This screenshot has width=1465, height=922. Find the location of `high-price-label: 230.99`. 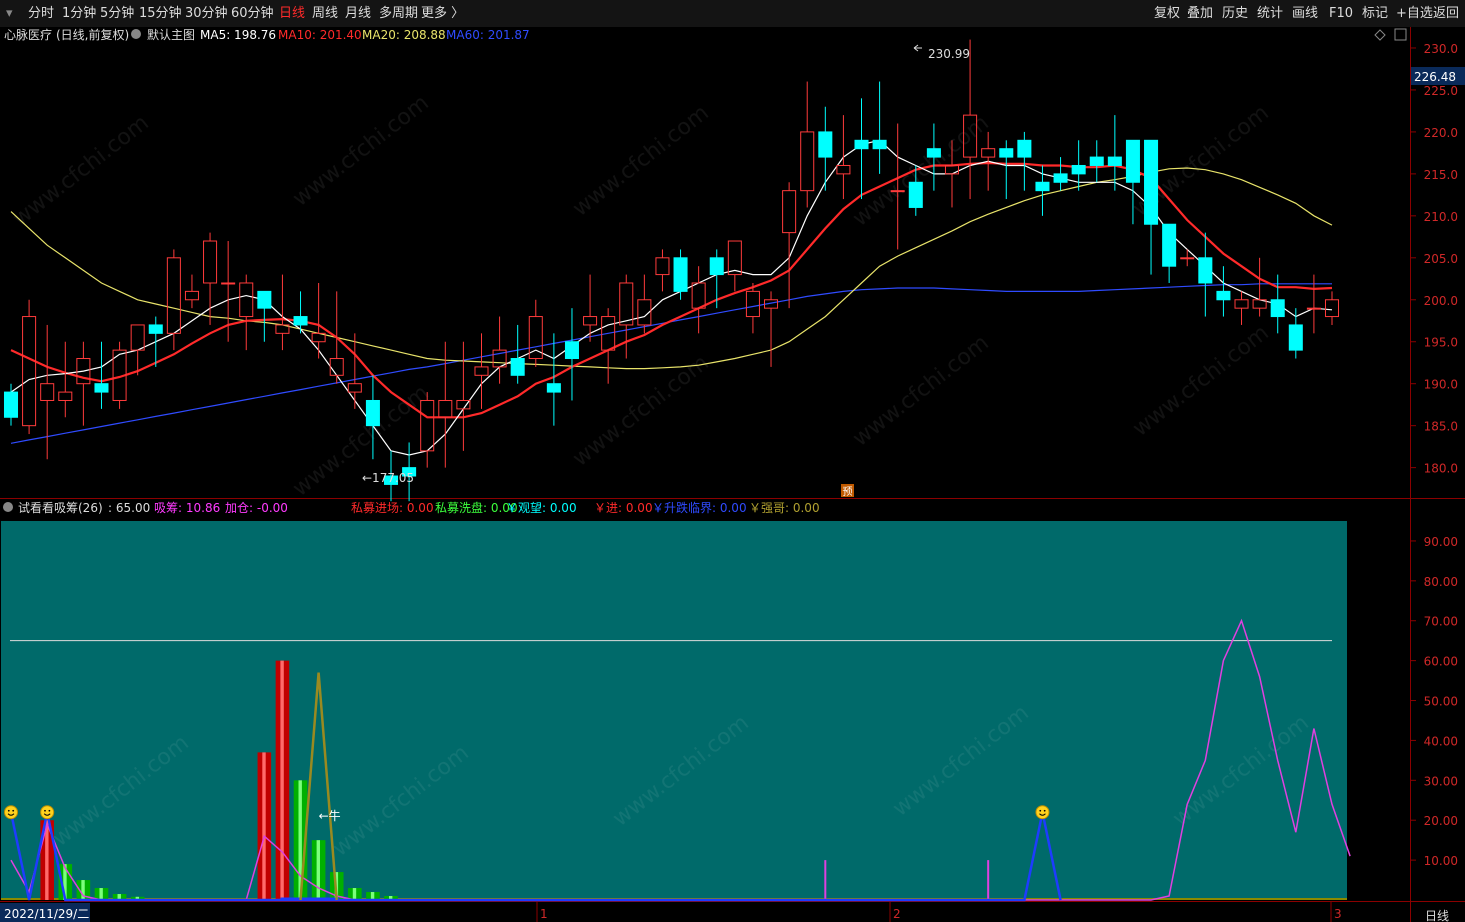

high-price-label: 230.99 is located at coordinates (949, 54).